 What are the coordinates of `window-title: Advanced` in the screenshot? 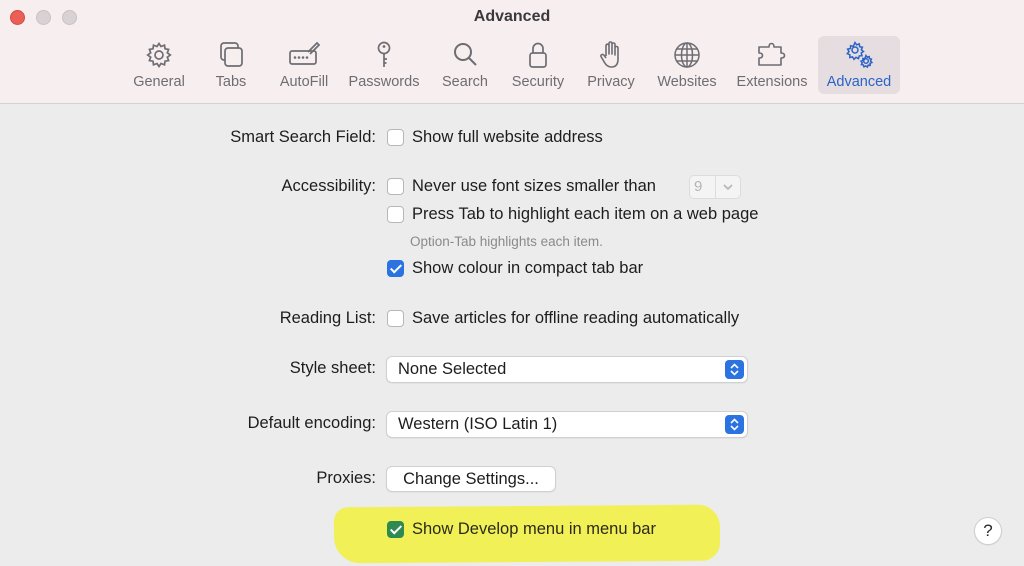 It's located at (512, 16).